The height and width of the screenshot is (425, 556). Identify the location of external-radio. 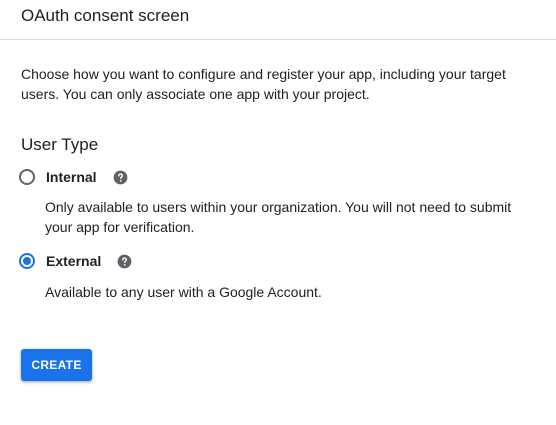
(27, 261).